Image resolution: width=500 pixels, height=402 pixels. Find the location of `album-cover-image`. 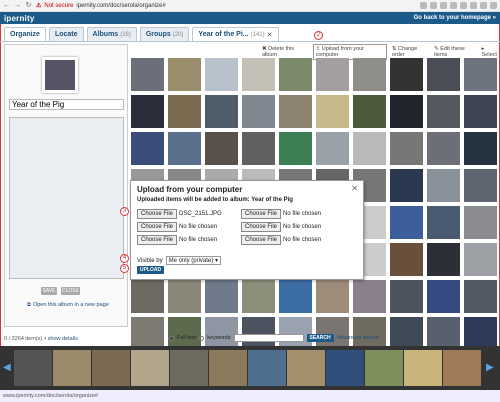

album-cover-image is located at coordinates (60, 75).